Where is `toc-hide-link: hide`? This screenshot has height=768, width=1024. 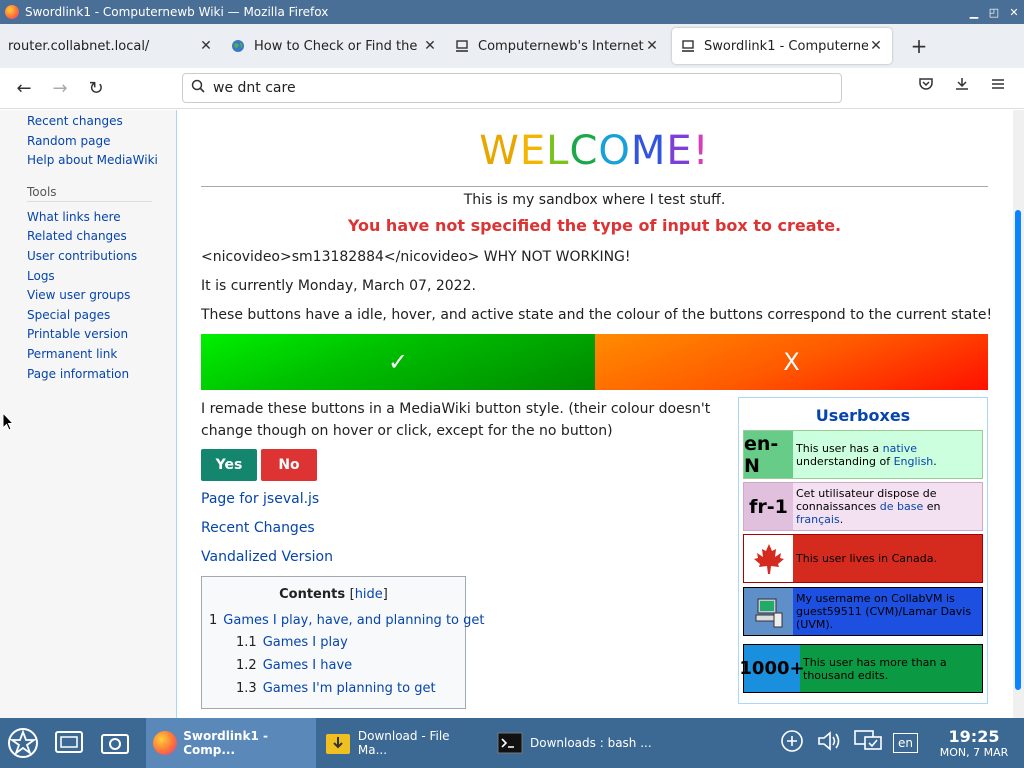 toc-hide-link: hide is located at coordinates (369, 594).